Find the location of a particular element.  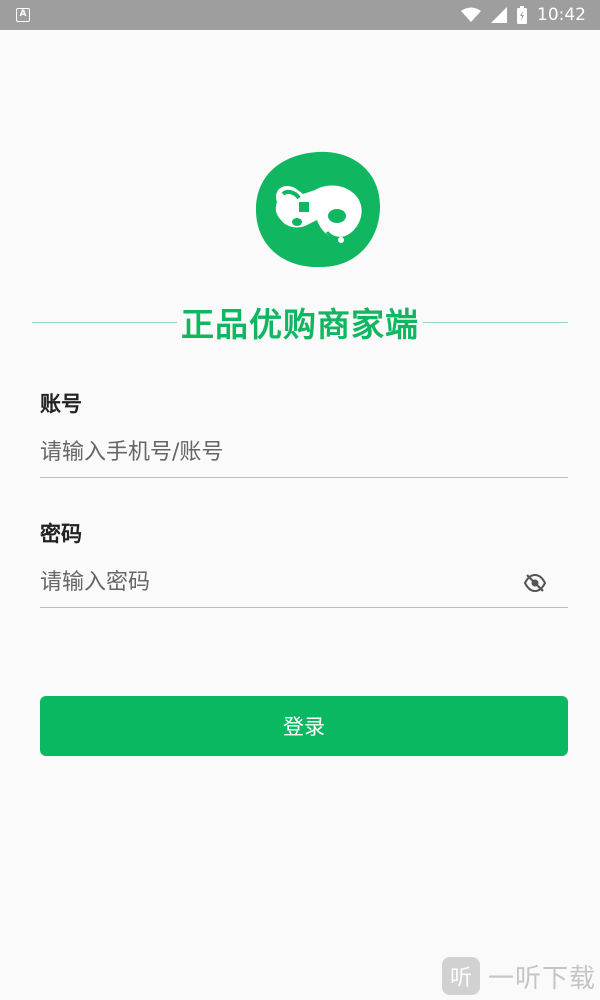

status-bar: A 10:42 is located at coordinates (300, 15).